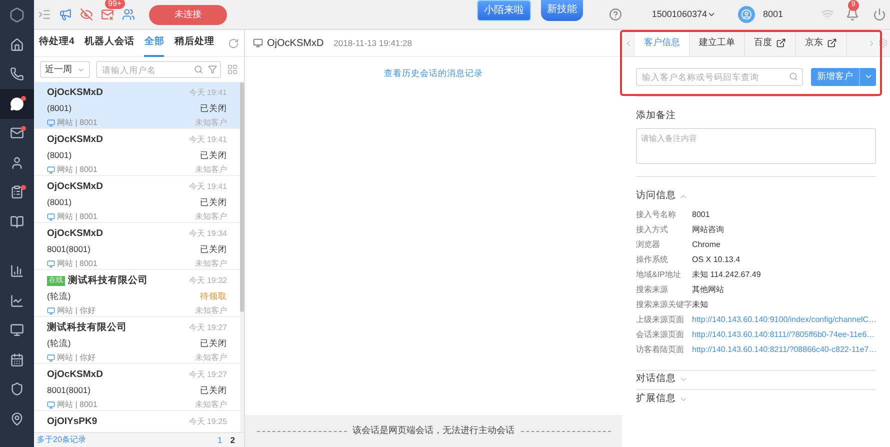  What do you see at coordinates (708, 230) in the screenshot?
I see `info-value: 网站咨询` at bounding box center [708, 230].